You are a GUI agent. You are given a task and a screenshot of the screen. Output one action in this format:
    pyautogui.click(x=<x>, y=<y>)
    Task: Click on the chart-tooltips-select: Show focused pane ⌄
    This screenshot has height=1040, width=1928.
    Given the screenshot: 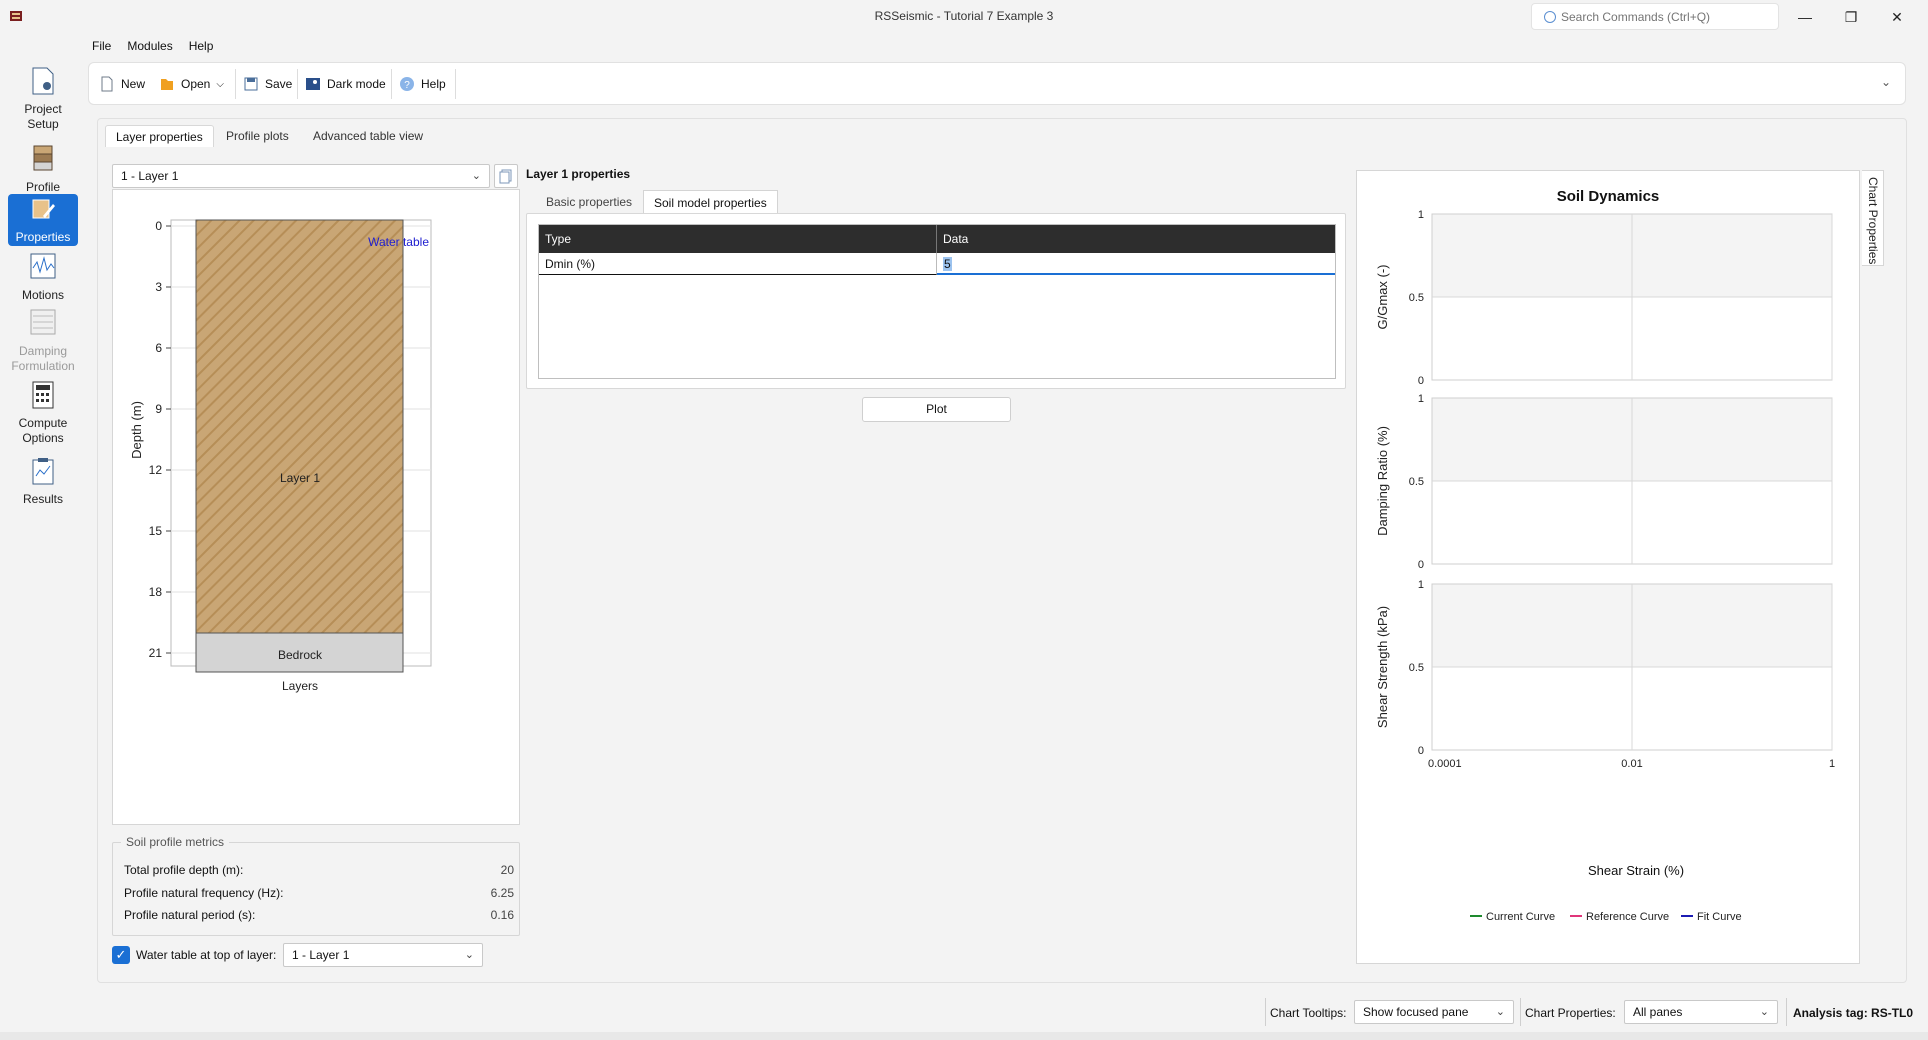 What is the action you would take?
    pyautogui.click(x=1434, y=1012)
    